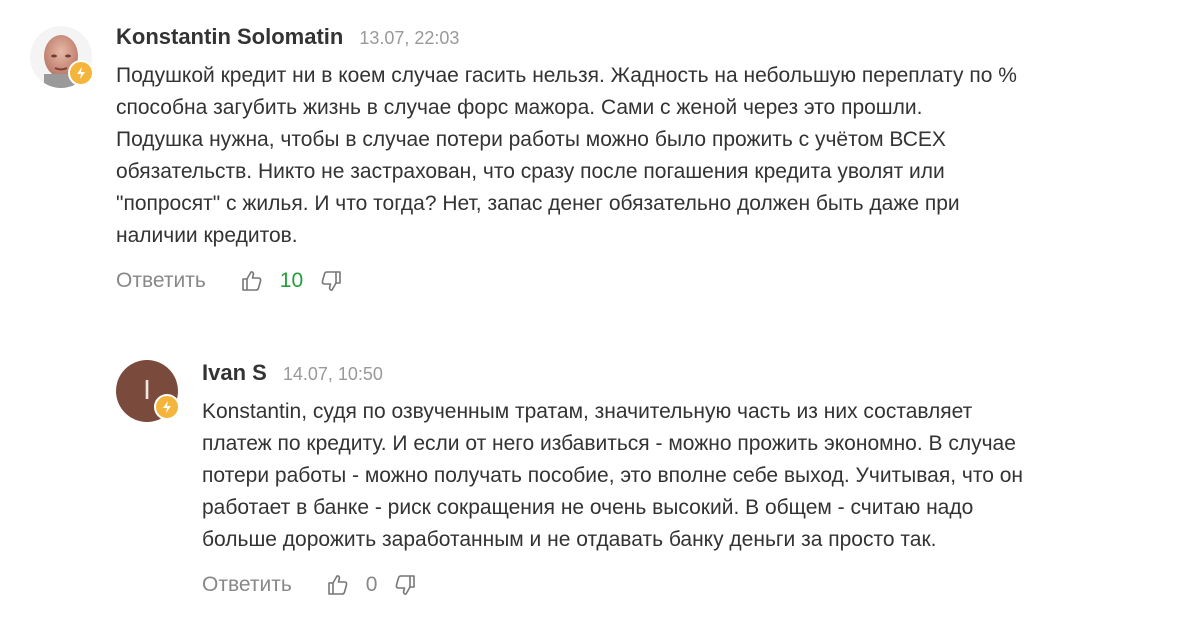  What do you see at coordinates (332, 374) in the screenshot?
I see `comment-time: 14.07, 10:50` at bounding box center [332, 374].